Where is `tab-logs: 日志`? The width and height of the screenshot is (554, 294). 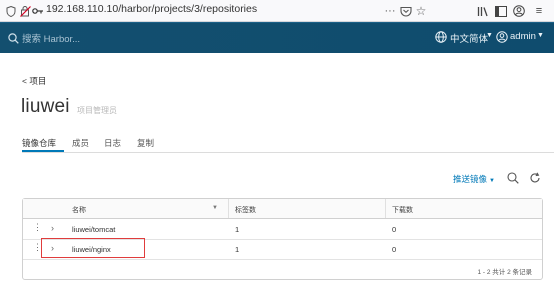 tab-logs: 日志 is located at coordinates (112, 143).